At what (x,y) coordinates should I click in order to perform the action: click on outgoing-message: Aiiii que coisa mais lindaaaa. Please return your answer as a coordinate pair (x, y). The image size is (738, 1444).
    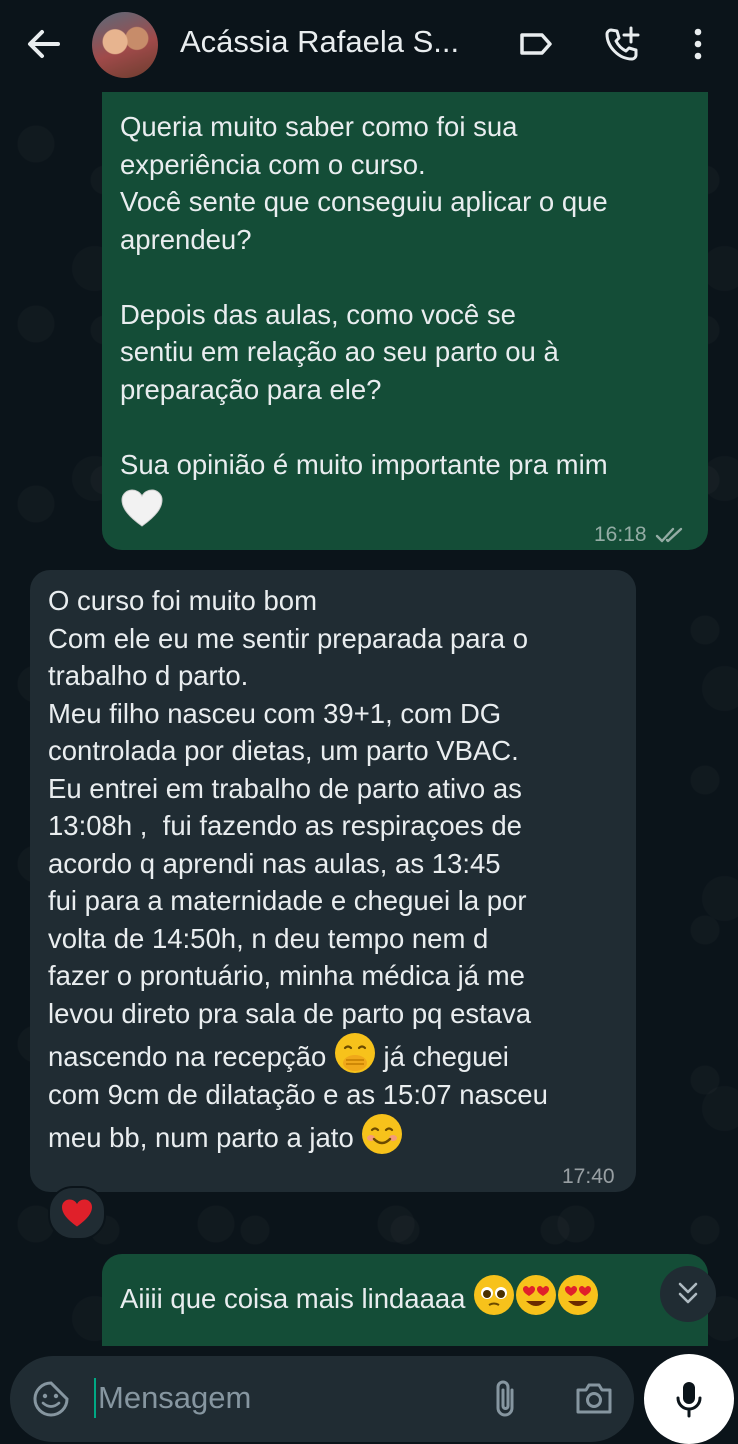
    Looking at the image, I should click on (405, 1300).